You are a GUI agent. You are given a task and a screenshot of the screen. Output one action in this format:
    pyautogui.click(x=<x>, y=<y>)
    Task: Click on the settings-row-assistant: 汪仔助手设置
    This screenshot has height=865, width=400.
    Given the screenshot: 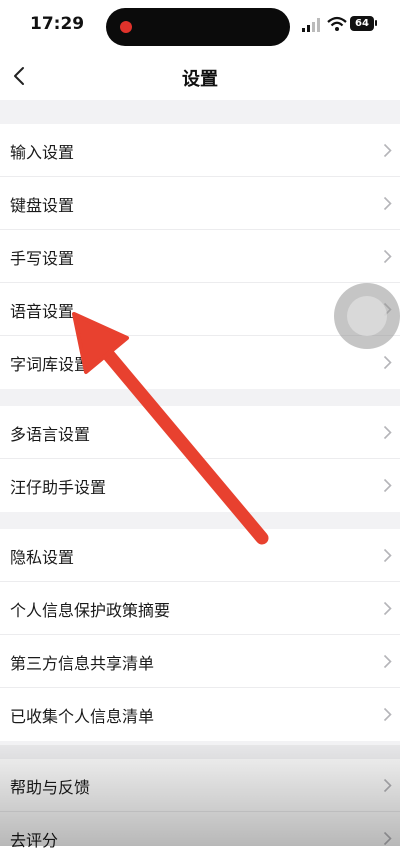 What is the action you would take?
    pyautogui.click(x=200, y=485)
    